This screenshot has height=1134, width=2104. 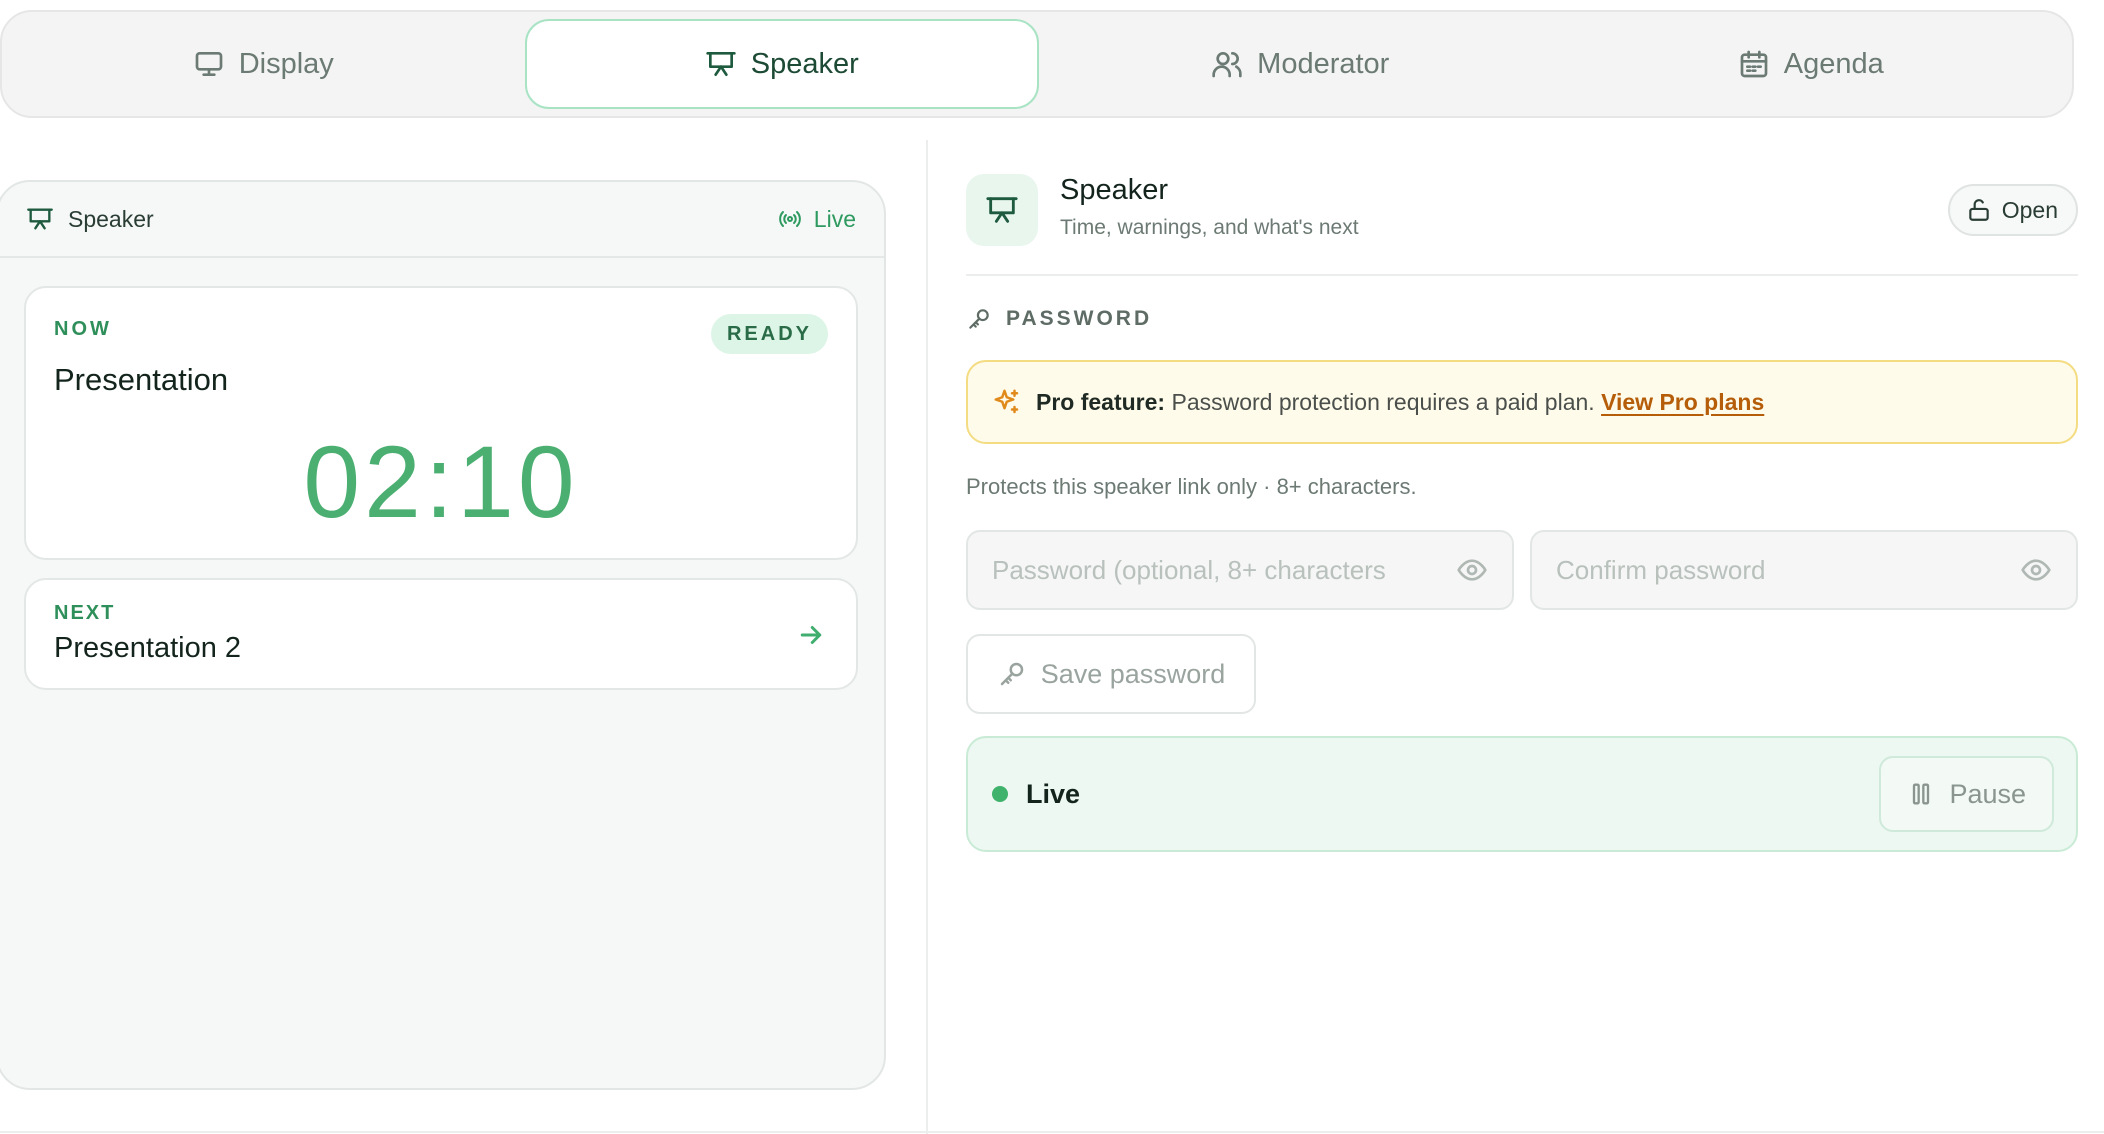 What do you see at coordinates (1000, 794) in the screenshot?
I see `live-dot-icon` at bounding box center [1000, 794].